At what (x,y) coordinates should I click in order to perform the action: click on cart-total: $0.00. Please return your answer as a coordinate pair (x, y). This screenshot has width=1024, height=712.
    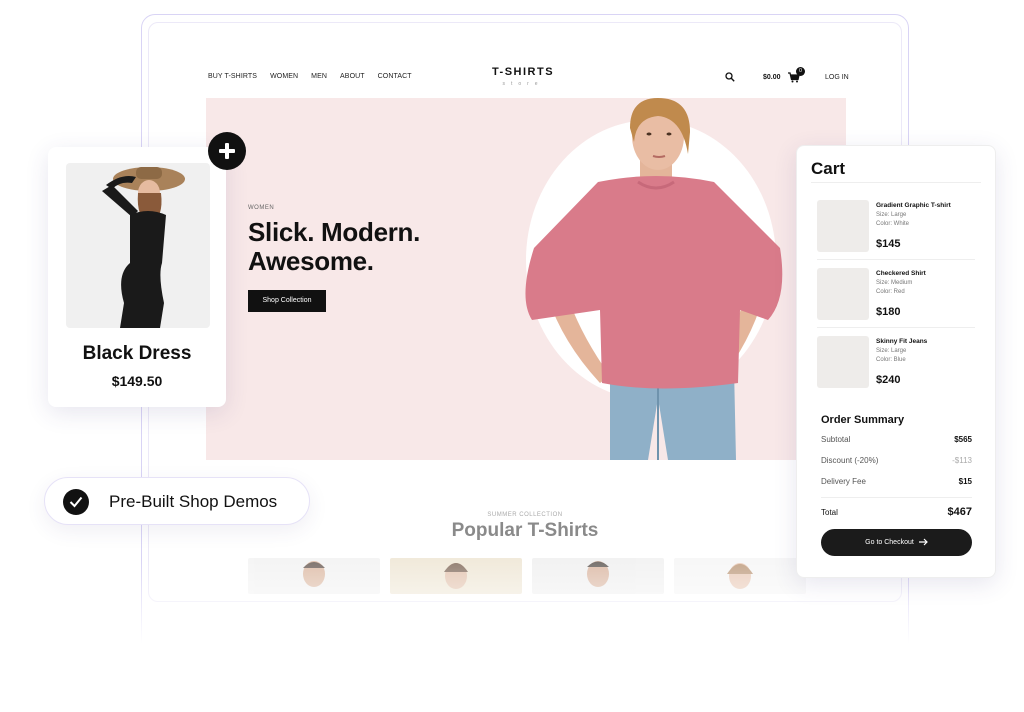
    Looking at the image, I should click on (772, 77).